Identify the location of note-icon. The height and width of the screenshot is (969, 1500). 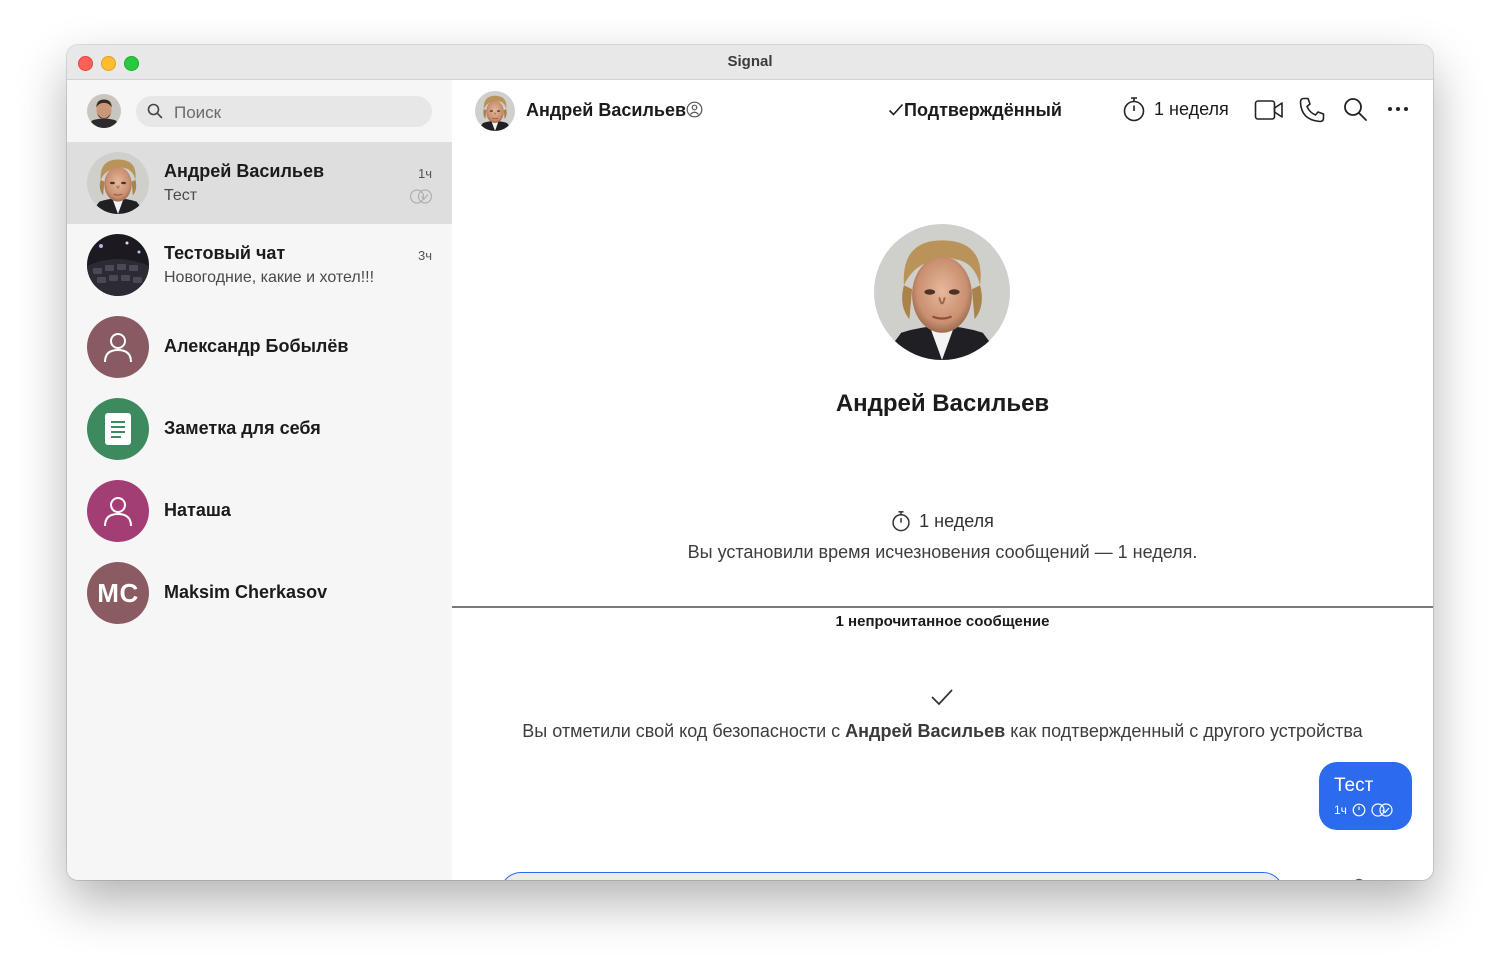
(118, 429).